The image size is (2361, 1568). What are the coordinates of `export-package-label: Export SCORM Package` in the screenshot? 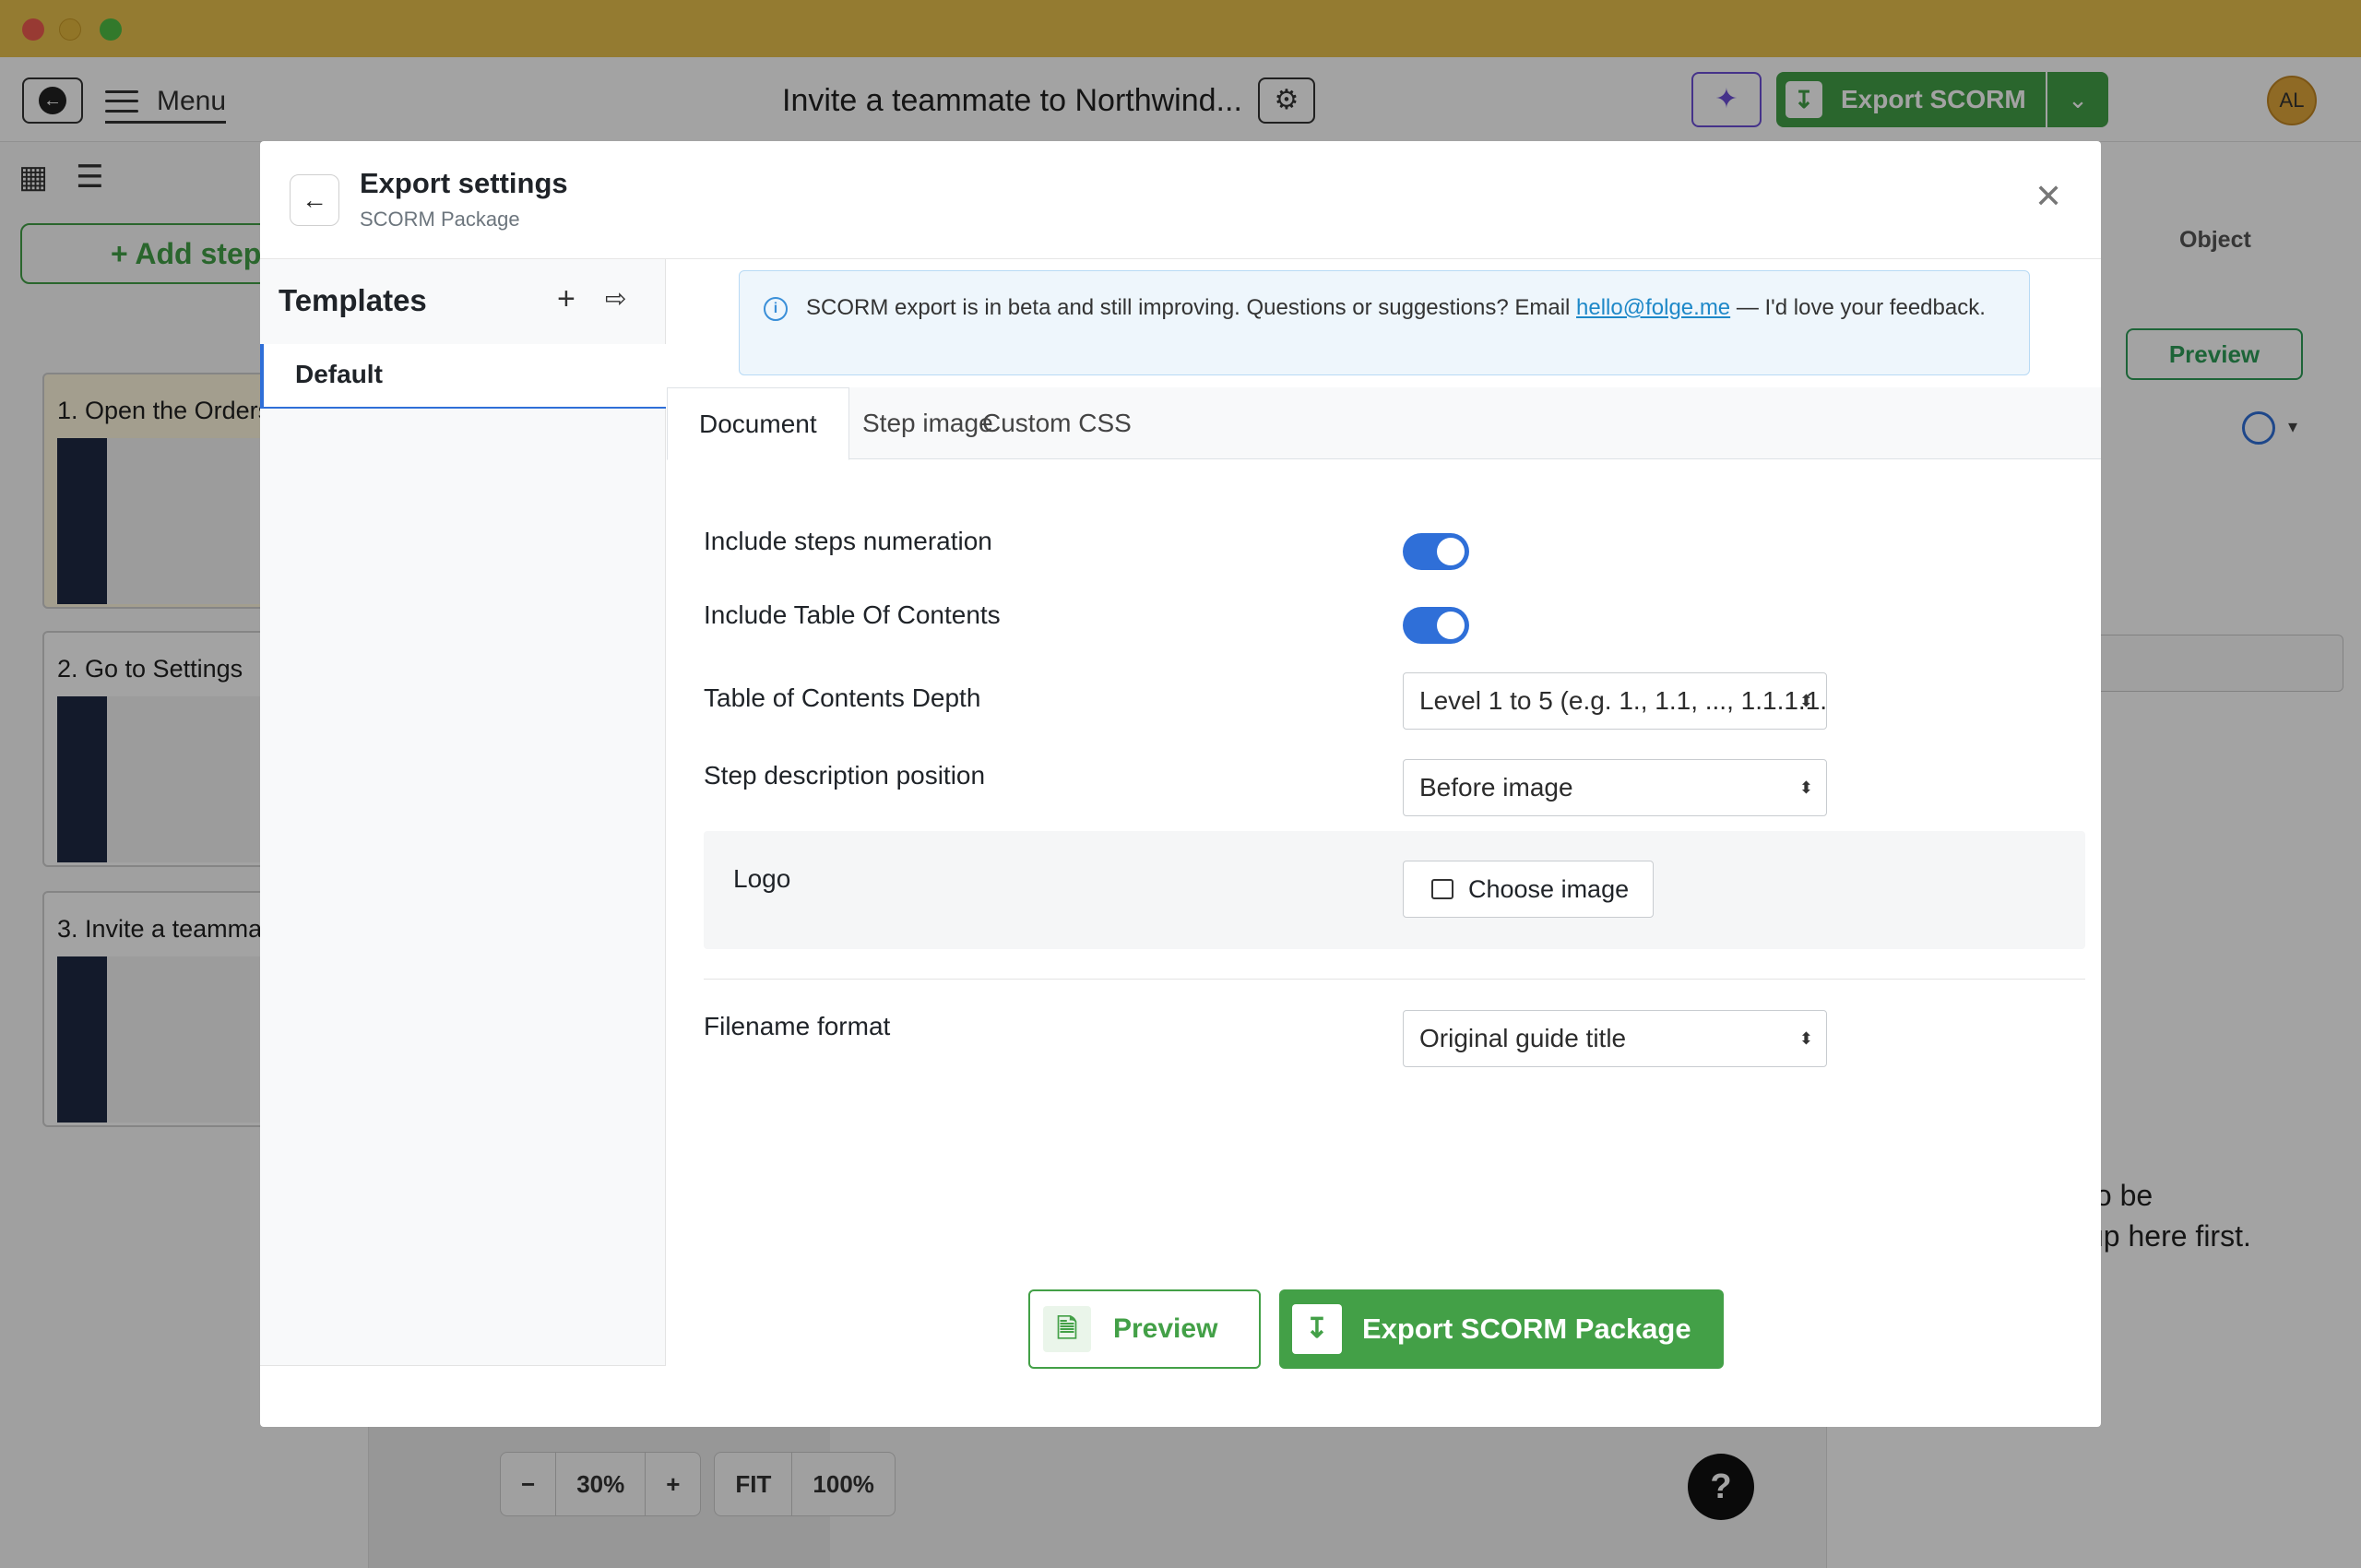 It's located at (1526, 1329).